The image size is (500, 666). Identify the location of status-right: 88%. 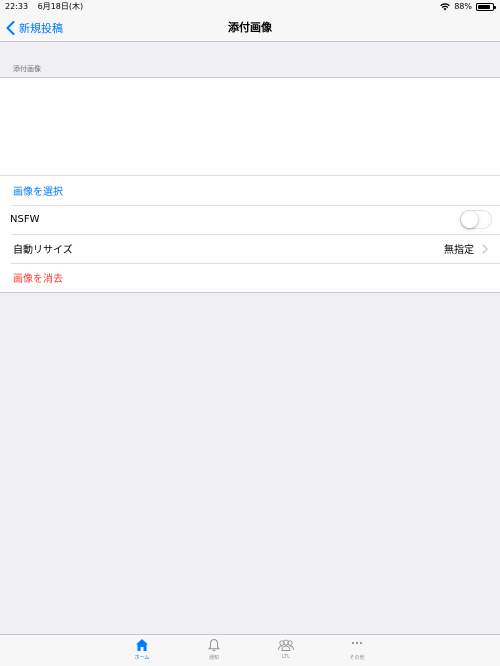
(468, 7).